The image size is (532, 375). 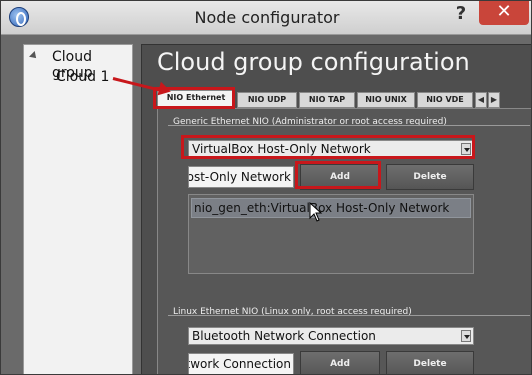 I want to click on generic-name-field: VirtualBox Host-Only Network, so click(x=241, y=177).